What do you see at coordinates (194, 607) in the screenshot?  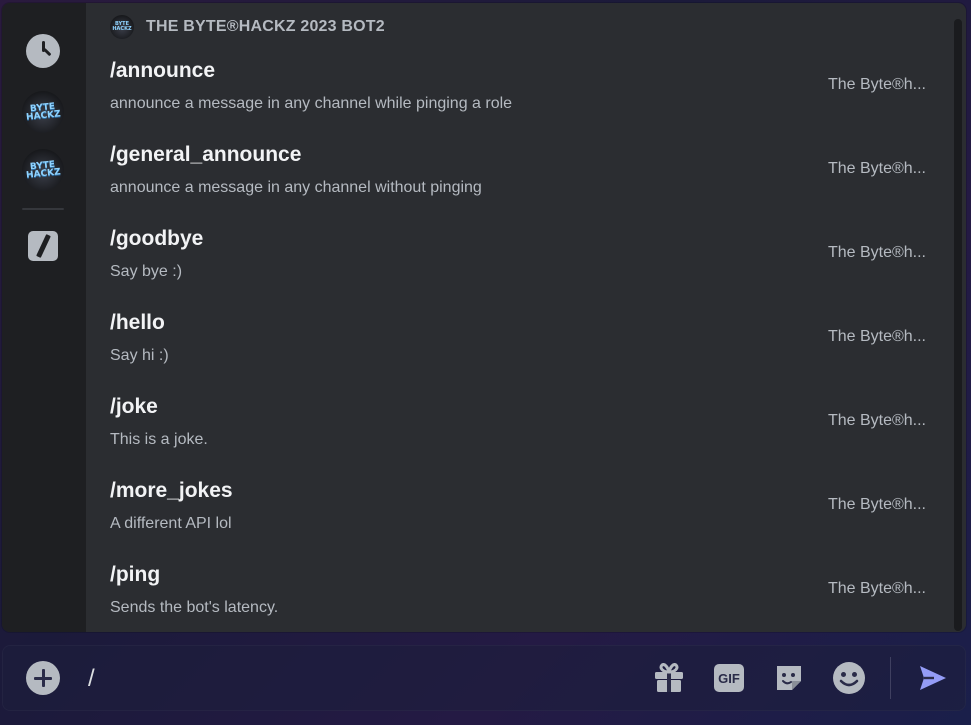 I see `command-description: Sends the bot's latency.` at bounding box center [194, 607].